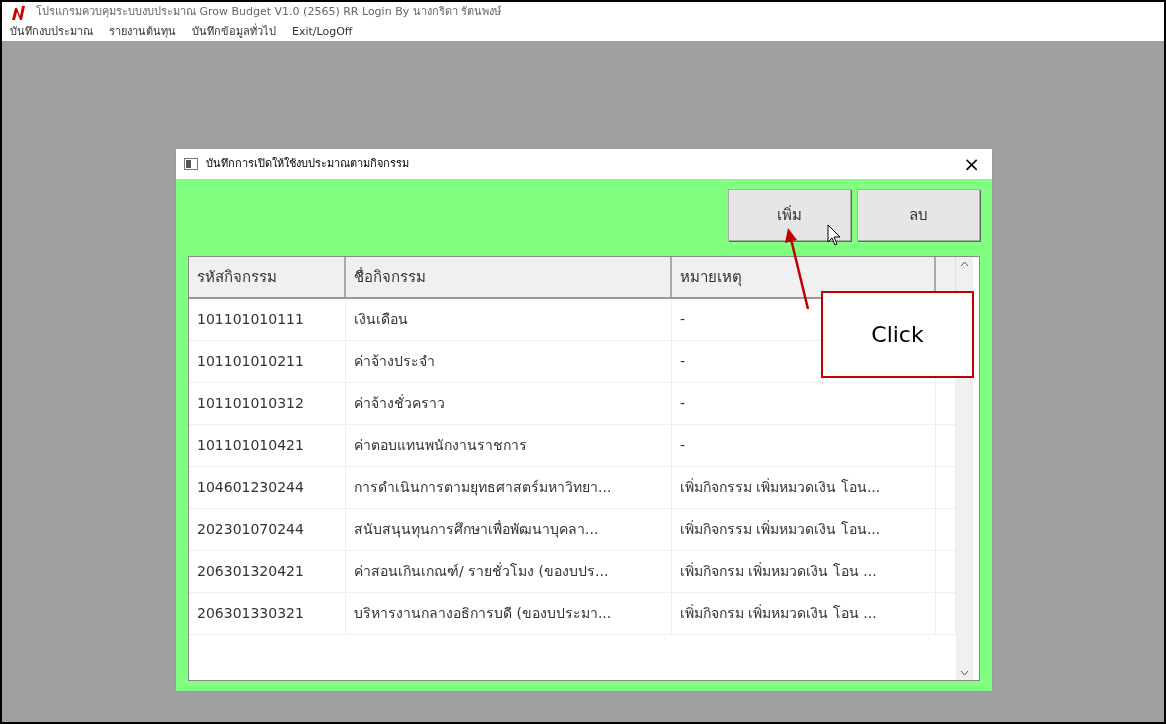 Image resolution: width=1166 pixels, height=724 pixels. Describe the element at coordinates (142, 32) in the screenshot. I see `menu-item: รายงานต้นทุน` at that location.